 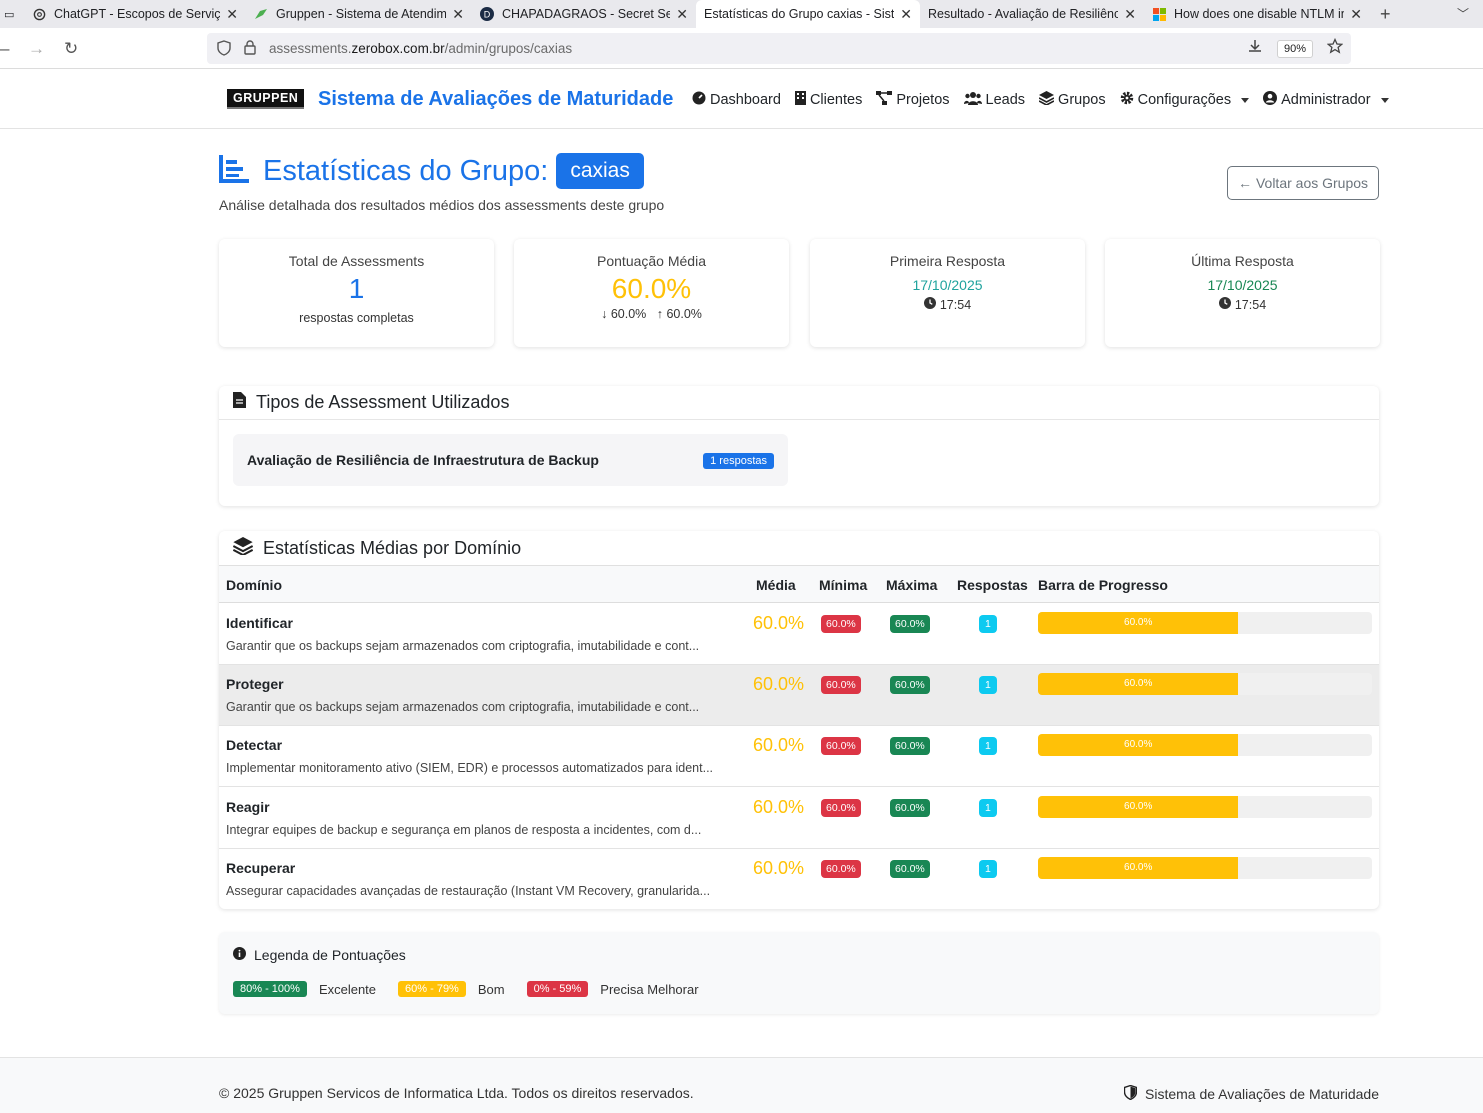 I want to click on download-icon, so click(x=1255, y=48).